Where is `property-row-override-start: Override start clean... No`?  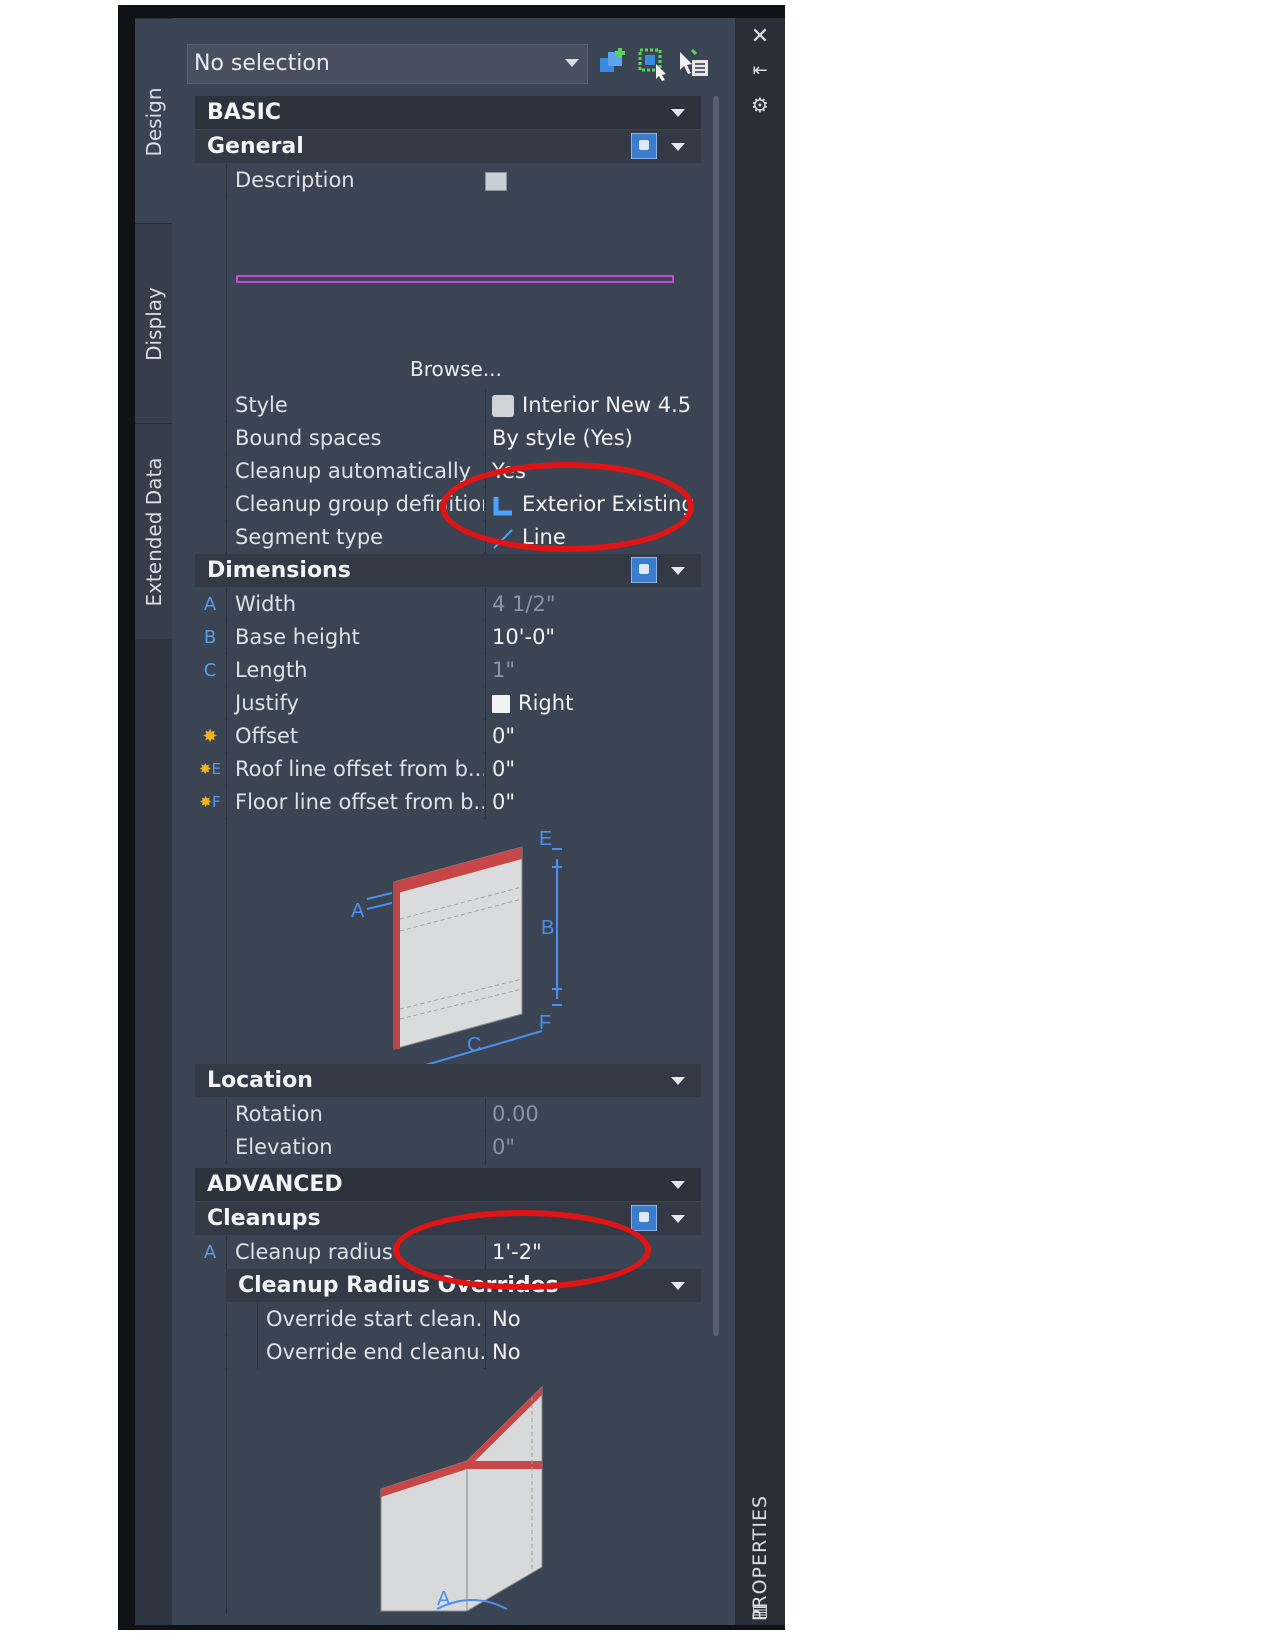 property-row-override-start: Override start clean... No is located at coordinates (448, 1319).